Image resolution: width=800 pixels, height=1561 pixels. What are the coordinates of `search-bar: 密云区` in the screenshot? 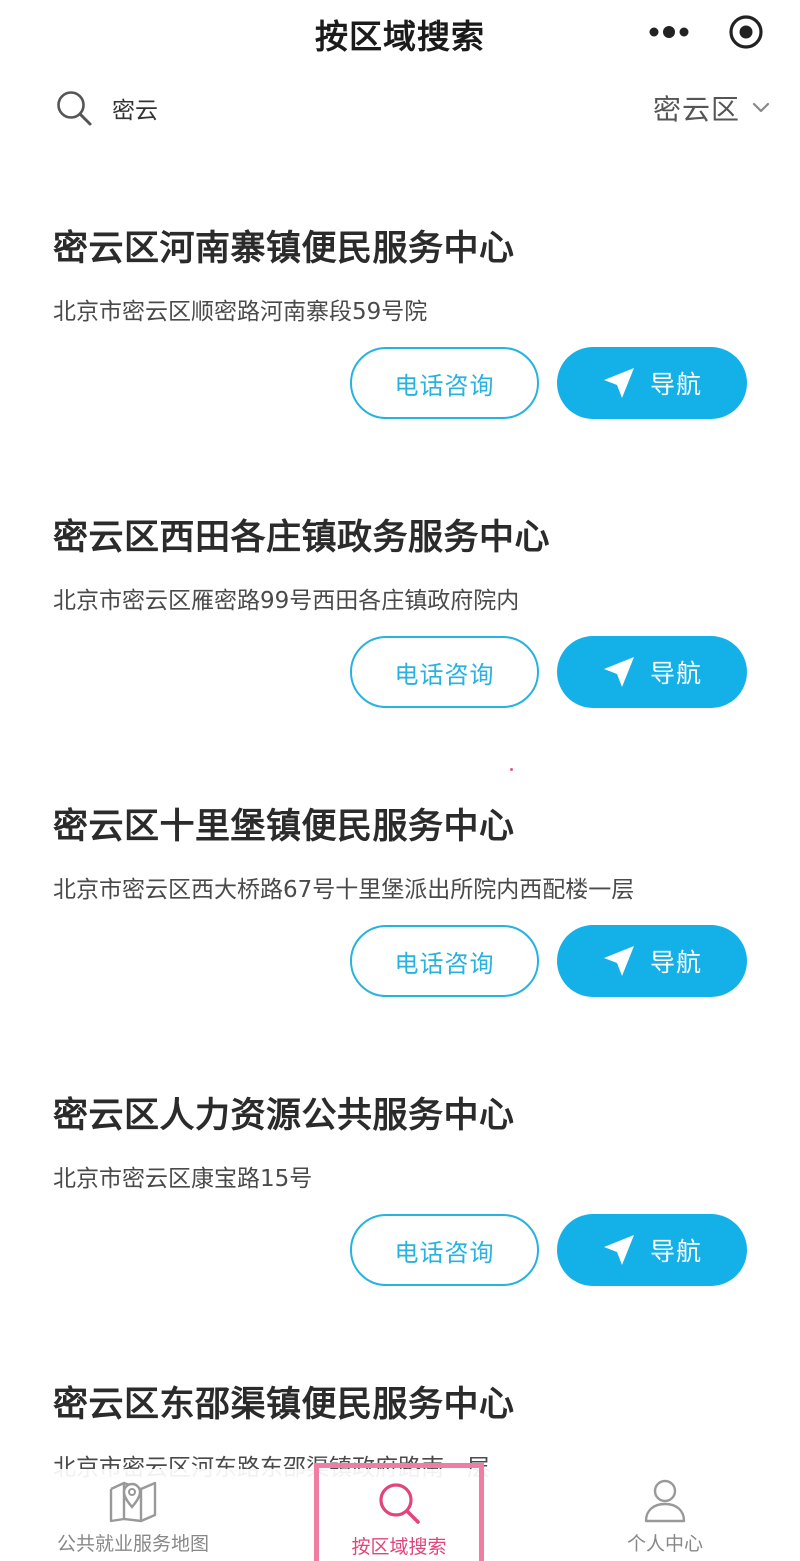 It's located at (400, 108).